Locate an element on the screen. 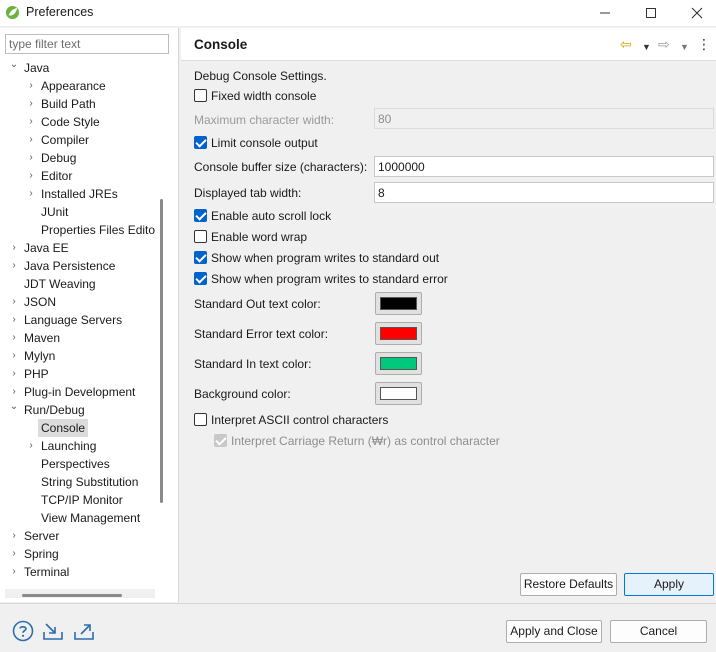 This screenshot has height=652, width=716. tree-item-label: Debug is located at coordinates (59, 158).